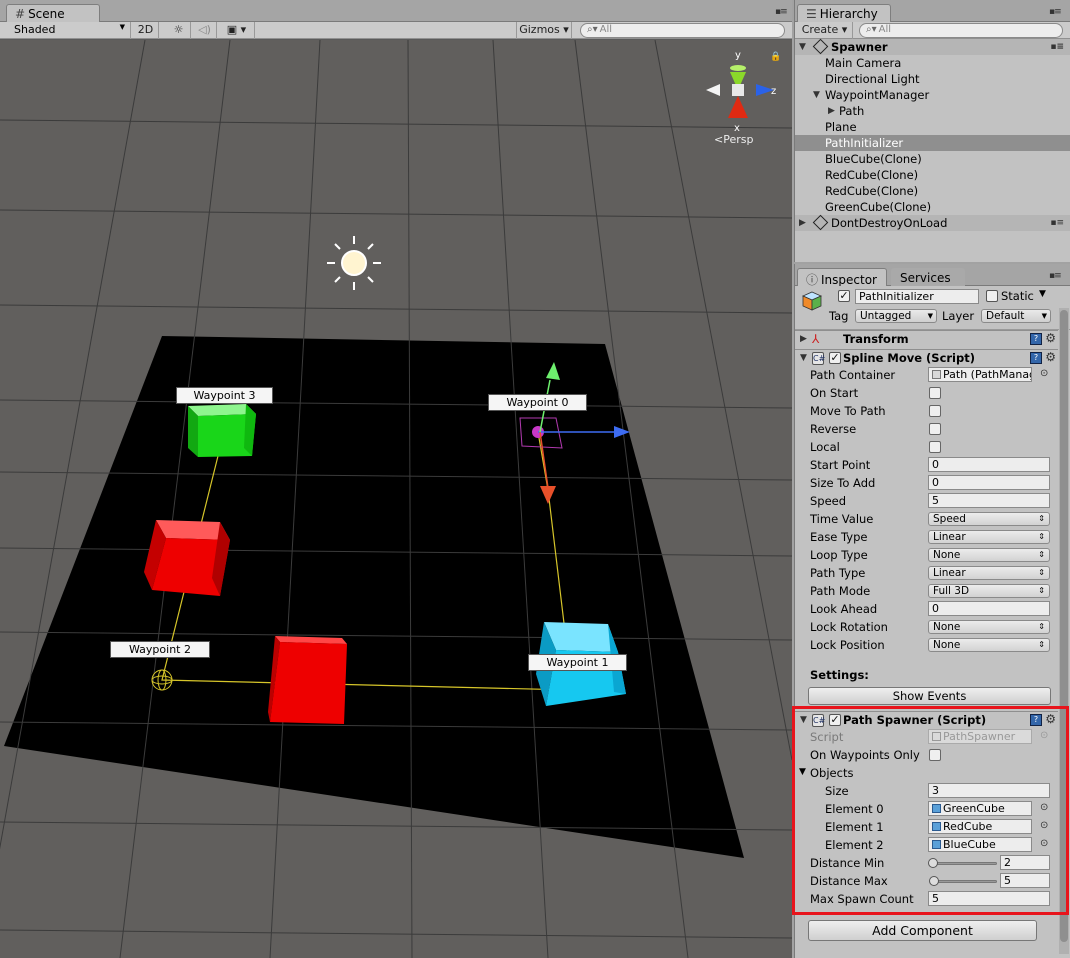  What do you see at coordinates (1016, 316) in the screenshot?
I see `layer-dropdown: Default ▼` at bounding box center [1016, 316].